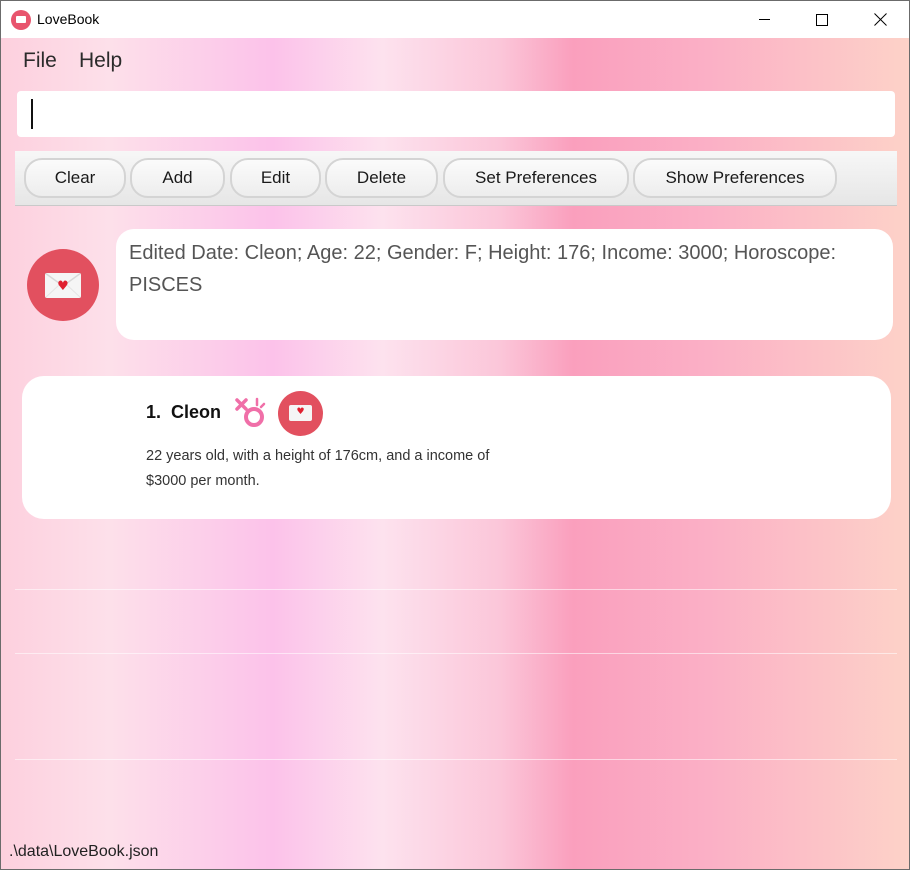 The image size is (910, 870). Describe the element at coordinates (75, 178) in the screenshot. I see `clear-button: Clear` at that location.